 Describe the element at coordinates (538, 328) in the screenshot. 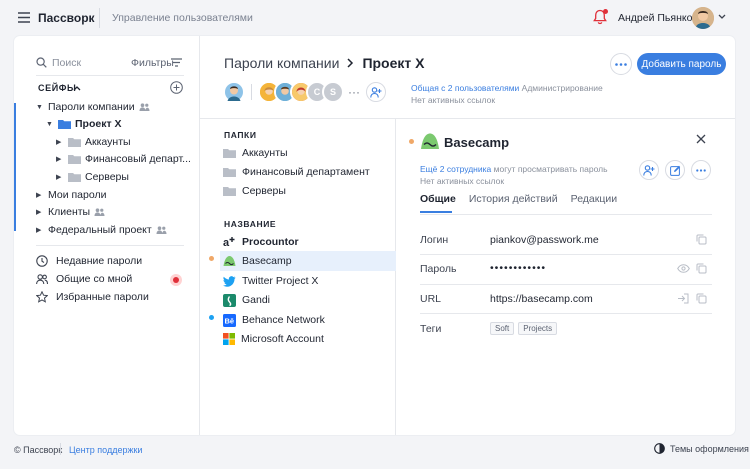

I see `tag: Projects` at that location.